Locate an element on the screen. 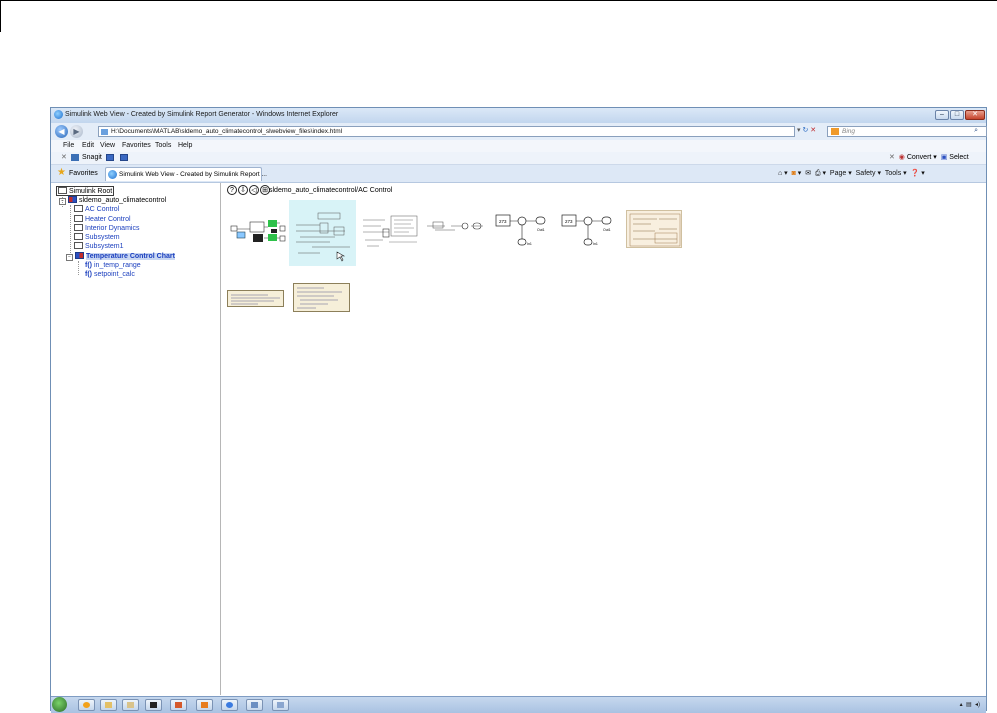  menu-help: Help is located at coordinates (185, 145).